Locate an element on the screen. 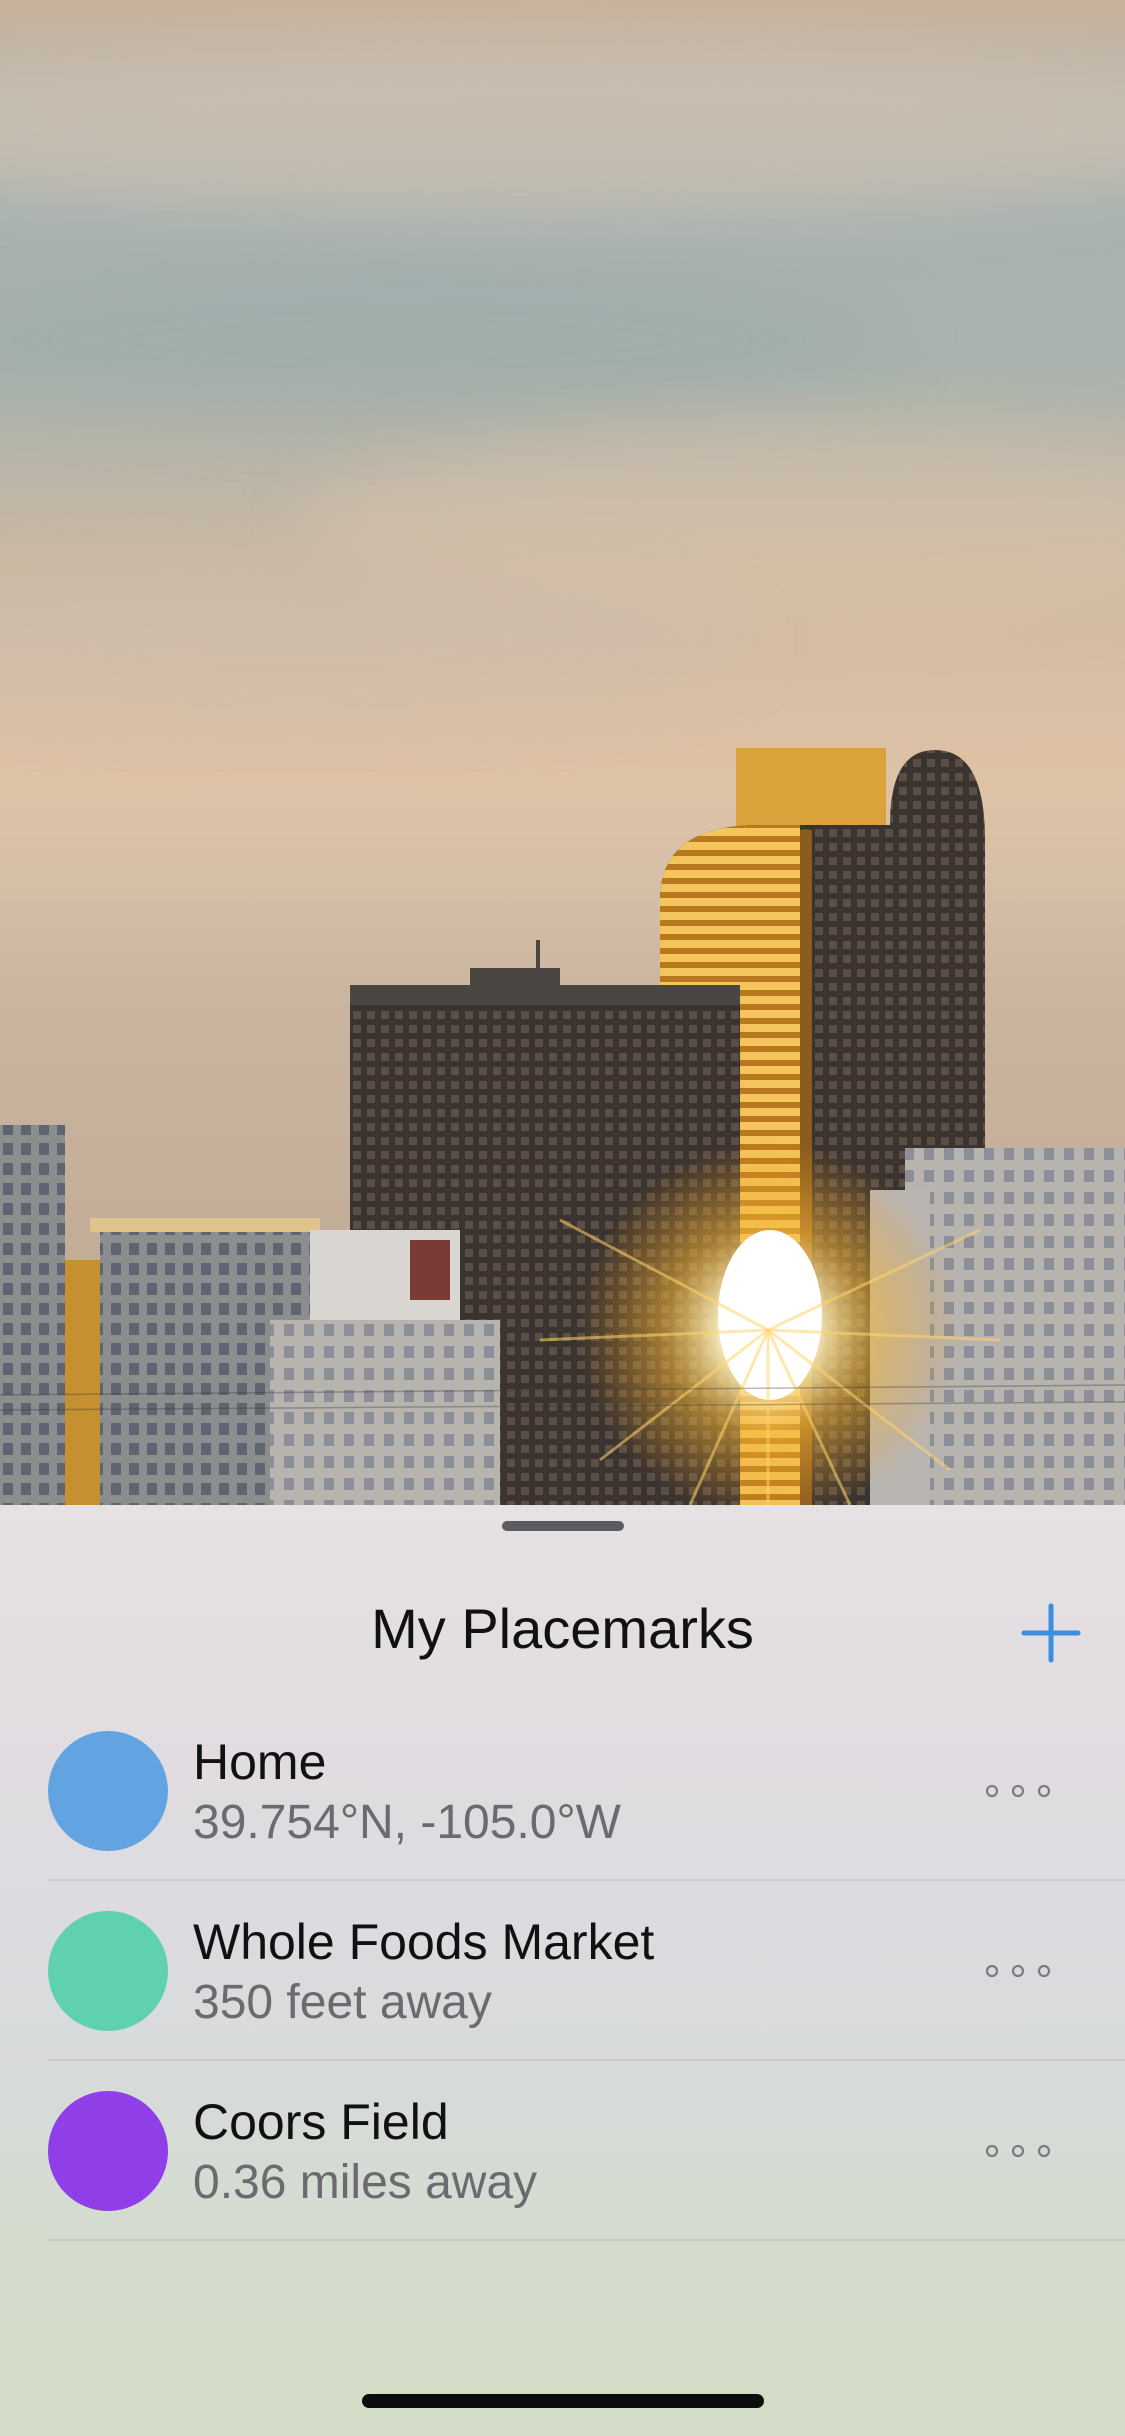  placemark-row-coors-field: Coors Field 0.36 miles away is located at coordinates (562, 2151).